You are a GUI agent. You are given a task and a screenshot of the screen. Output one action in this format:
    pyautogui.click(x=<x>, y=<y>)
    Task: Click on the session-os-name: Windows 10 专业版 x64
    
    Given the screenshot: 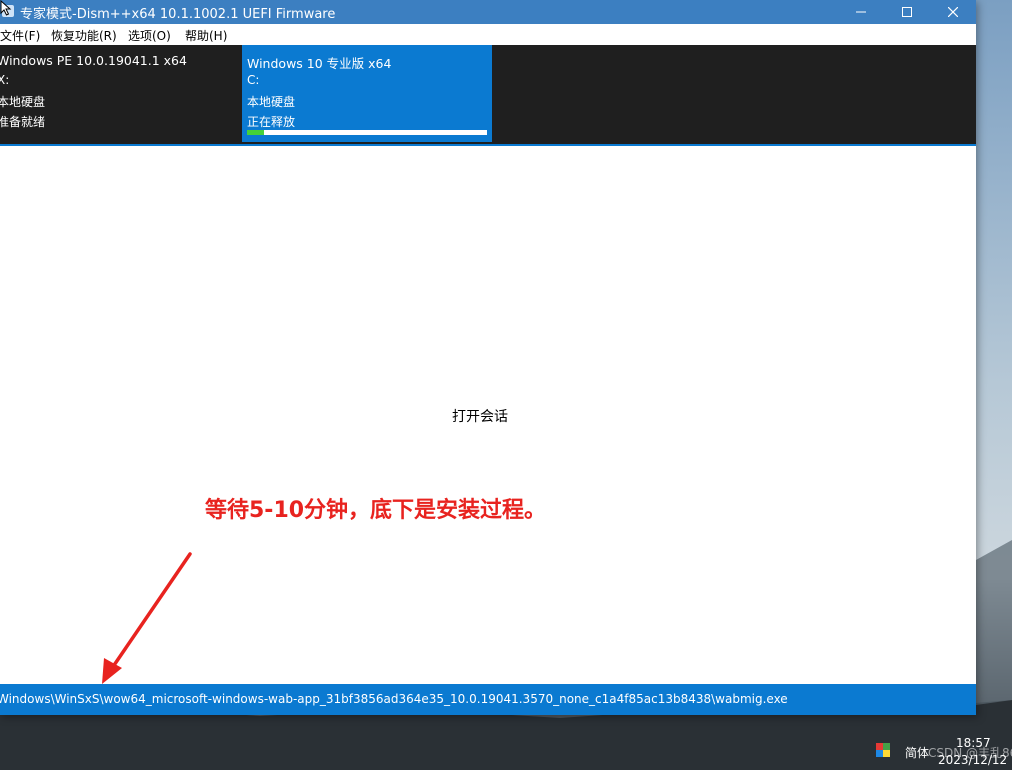 What is the action you would take?
    pyautogui.click(x=319, y=63)
    